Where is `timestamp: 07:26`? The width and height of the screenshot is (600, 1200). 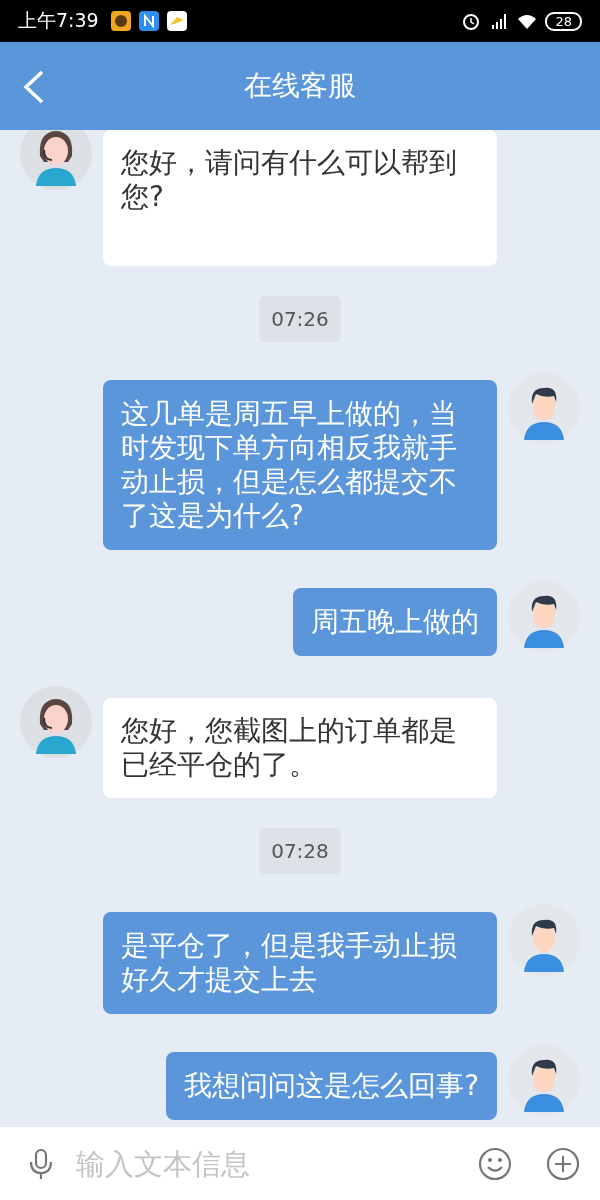 timestamp: 07:26 is located at coordinates (300, 319).